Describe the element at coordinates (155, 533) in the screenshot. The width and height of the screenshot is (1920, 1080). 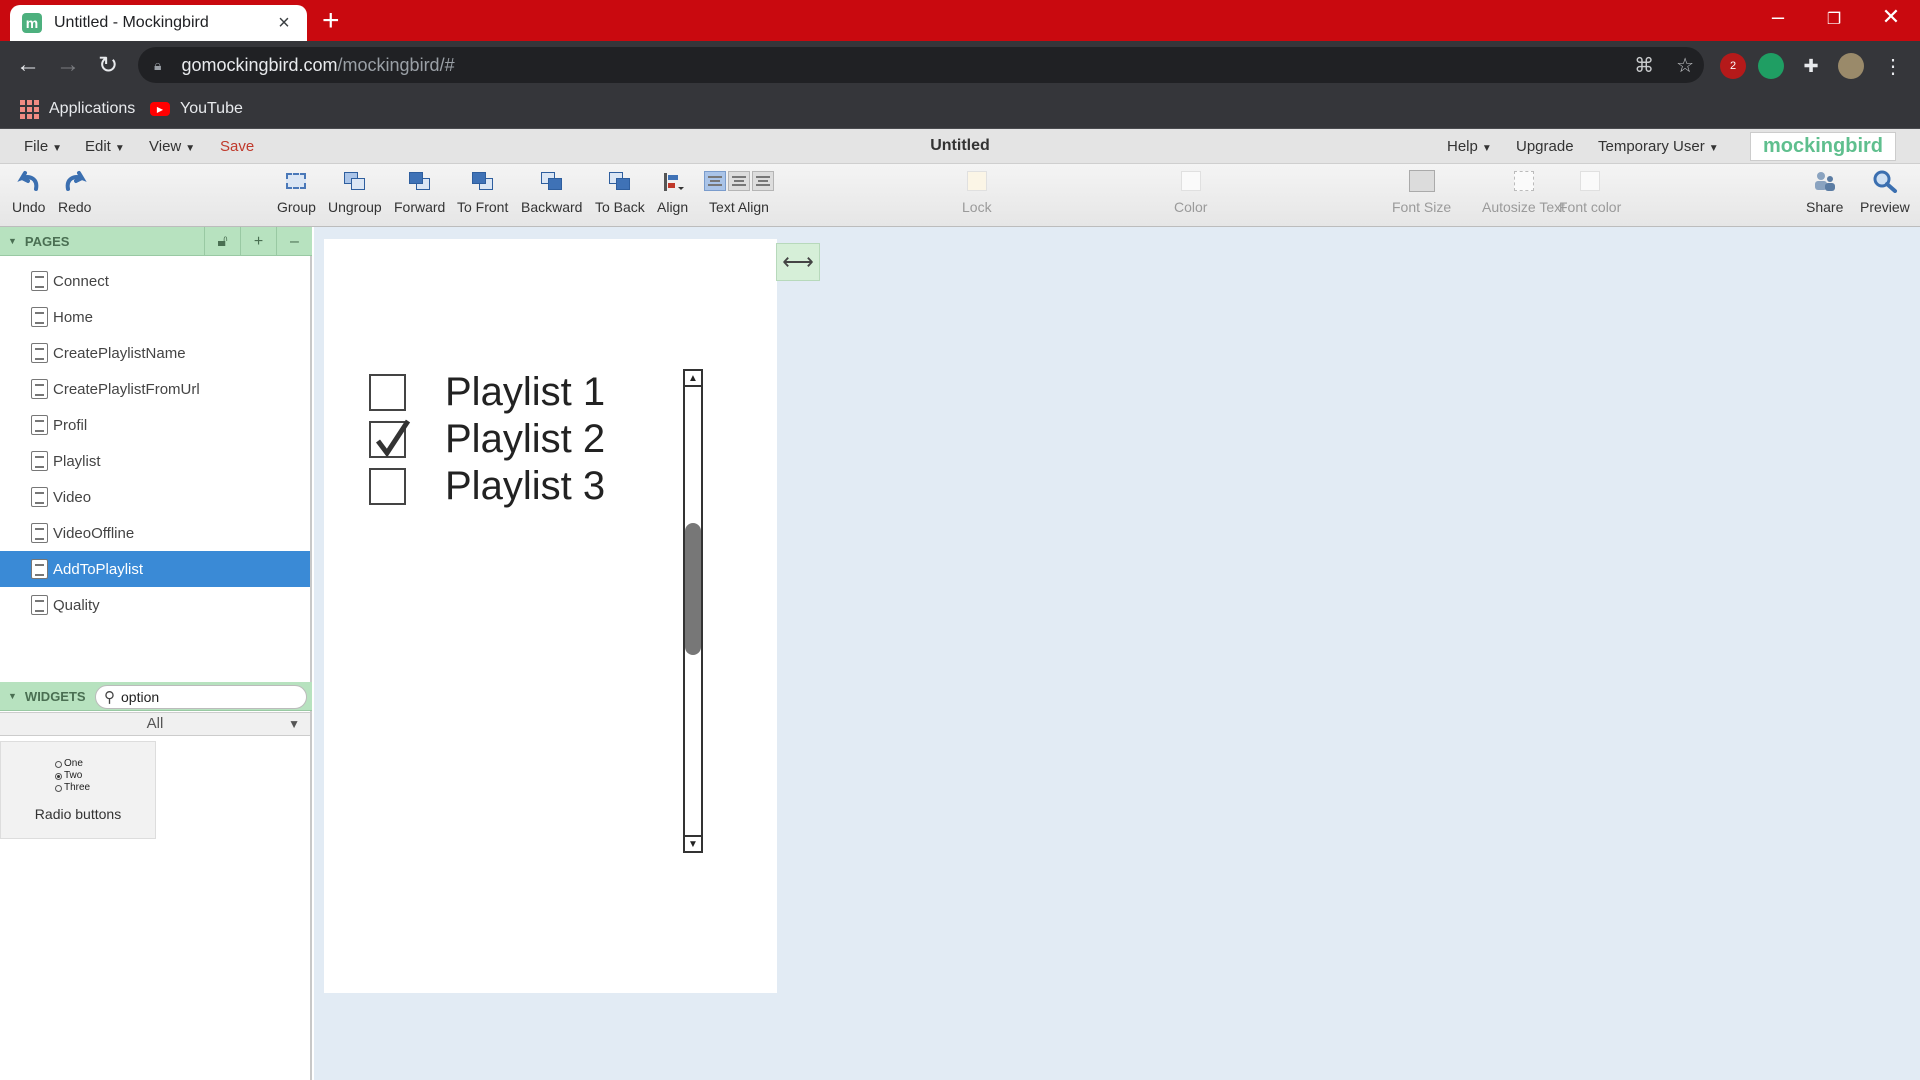
I see `page-item-videooffline: VideoOffline` at that location.